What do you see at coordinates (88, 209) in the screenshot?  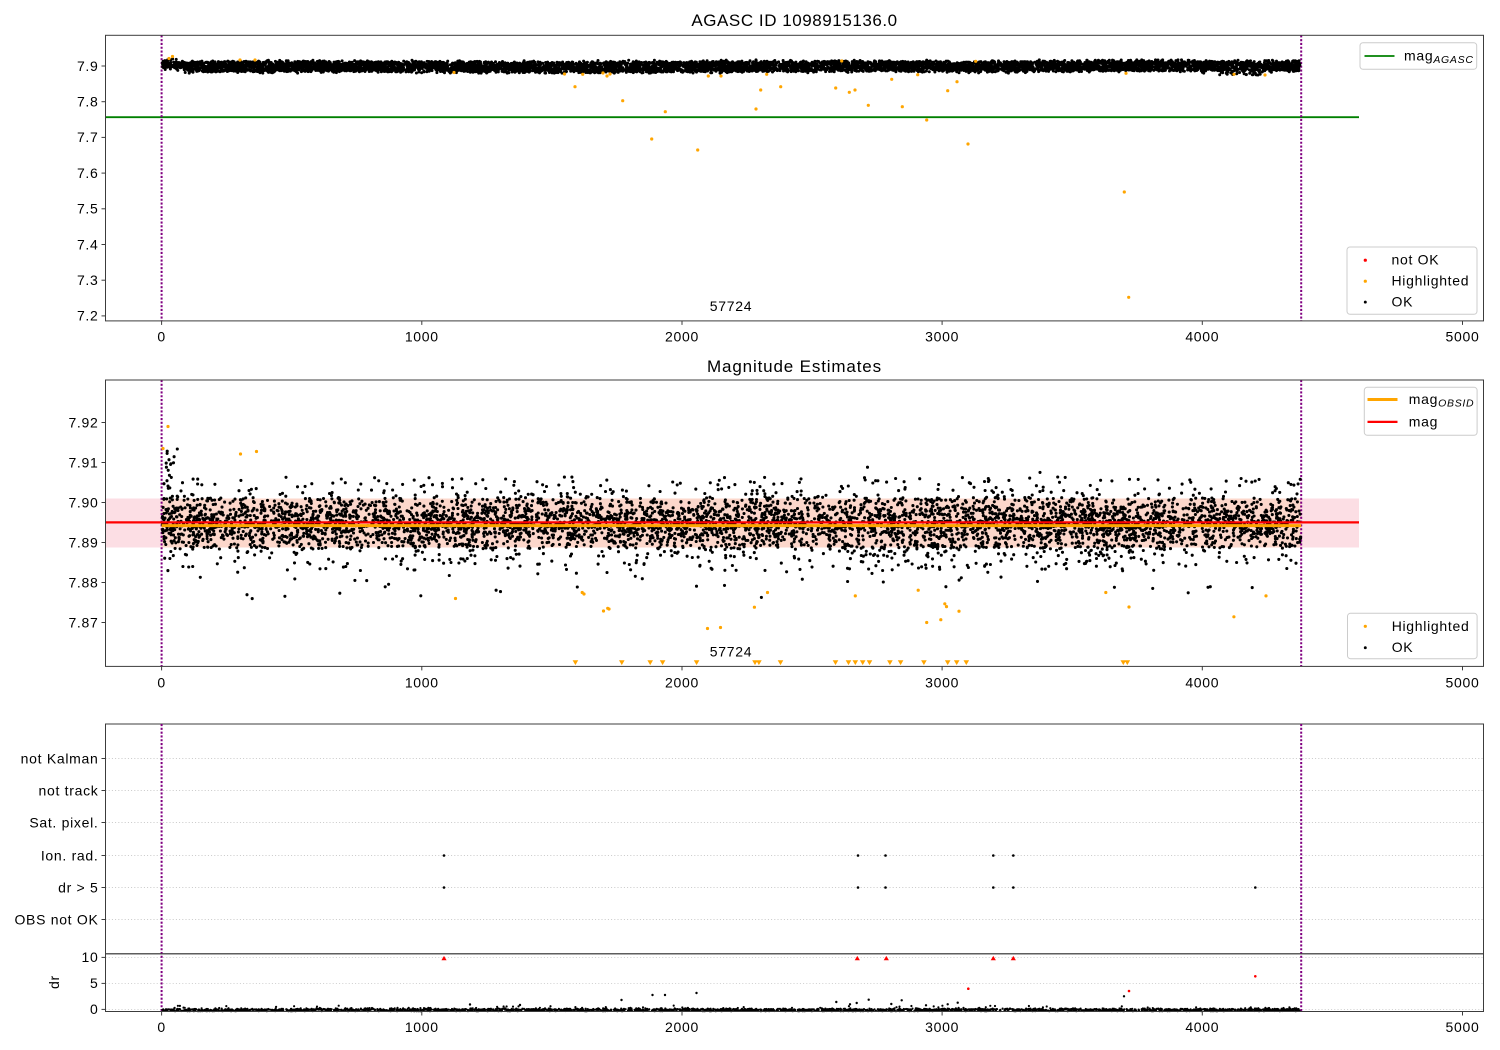 I see `svg-text: 7.5` at bounding box center [88, 209].